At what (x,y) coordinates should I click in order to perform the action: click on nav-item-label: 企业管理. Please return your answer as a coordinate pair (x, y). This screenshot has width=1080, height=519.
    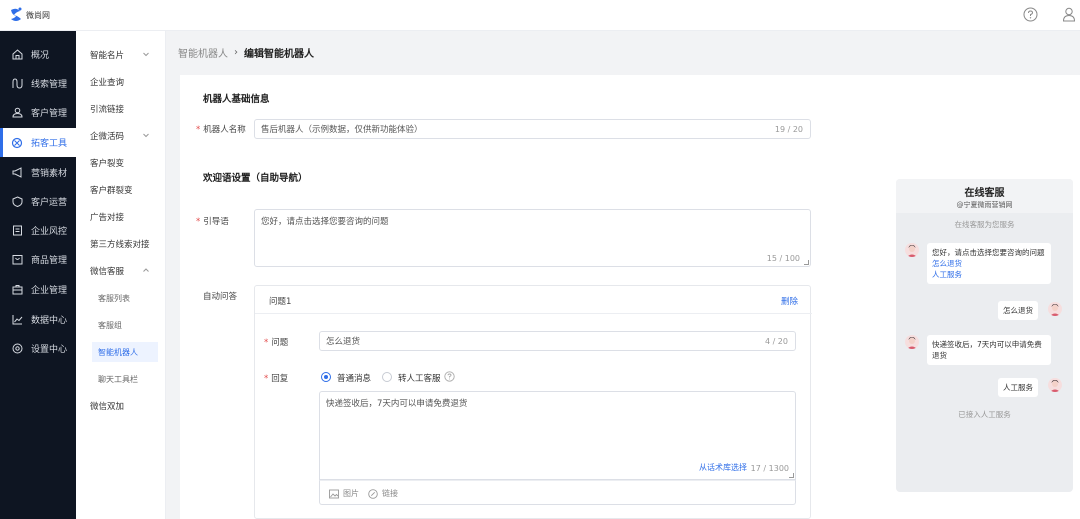
    Looking at the image, I should click on (49, 291).